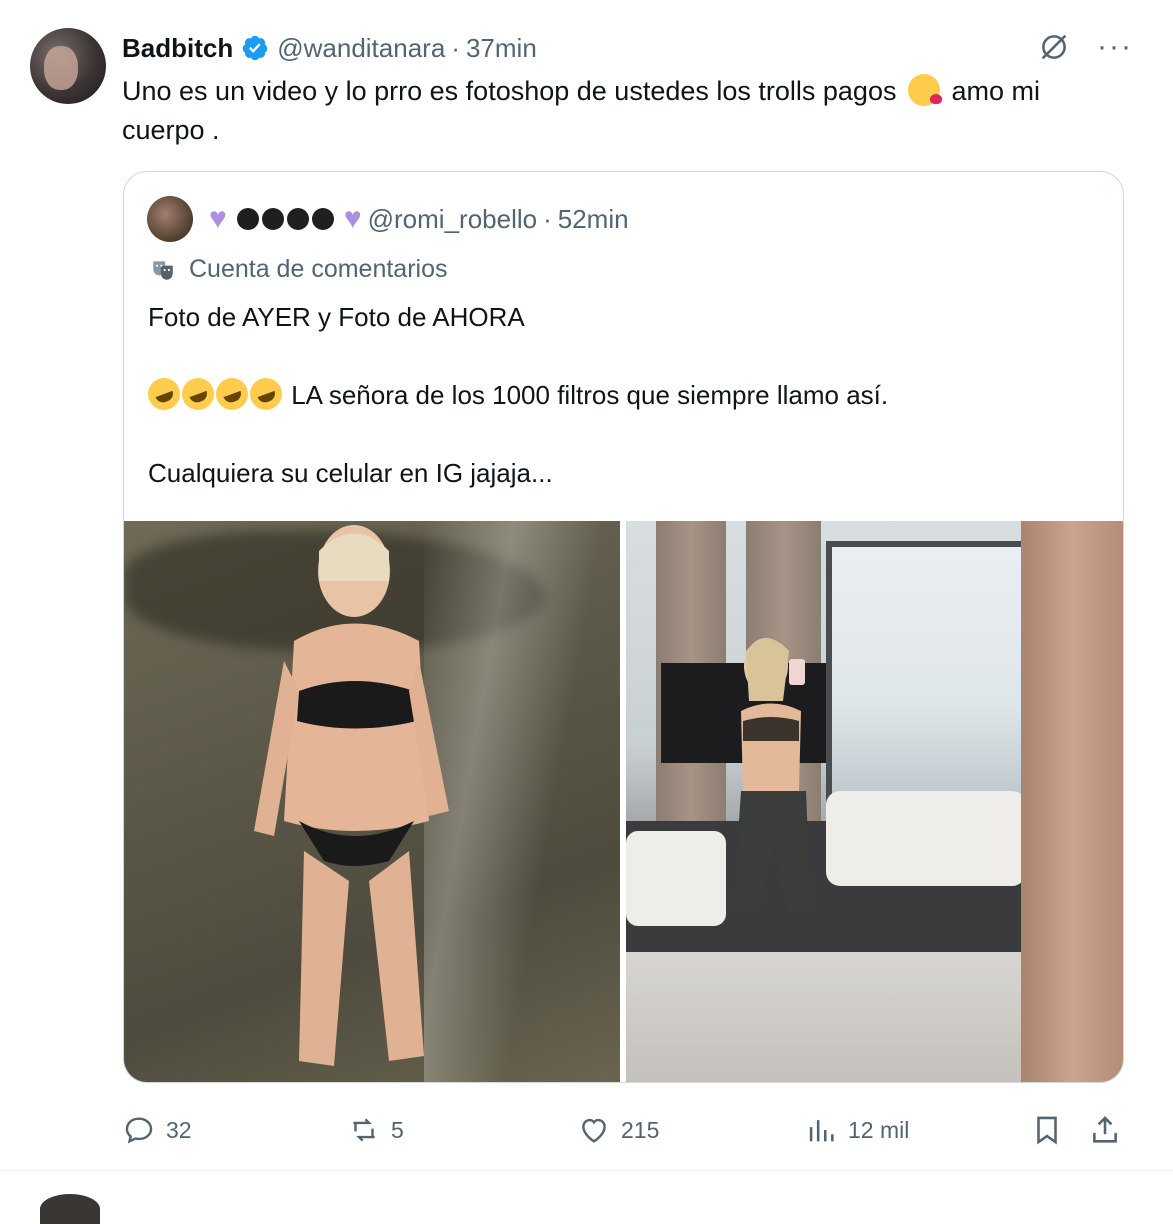 The height and width of the screenshot is (1224, 1173). I want to click on author-handle: @wanditanara, so click(361, 48).